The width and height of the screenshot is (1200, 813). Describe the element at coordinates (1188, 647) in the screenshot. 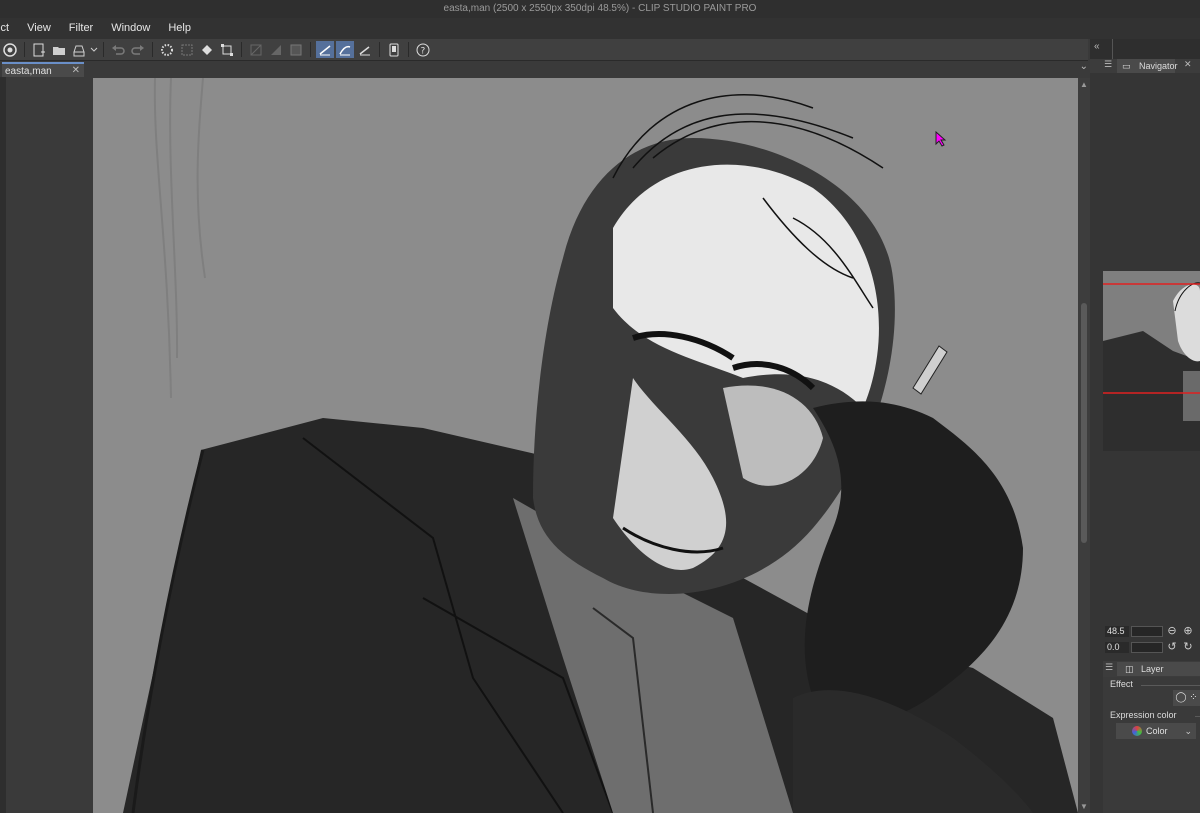

I see `rotate-right-icon: ↻` at that location.